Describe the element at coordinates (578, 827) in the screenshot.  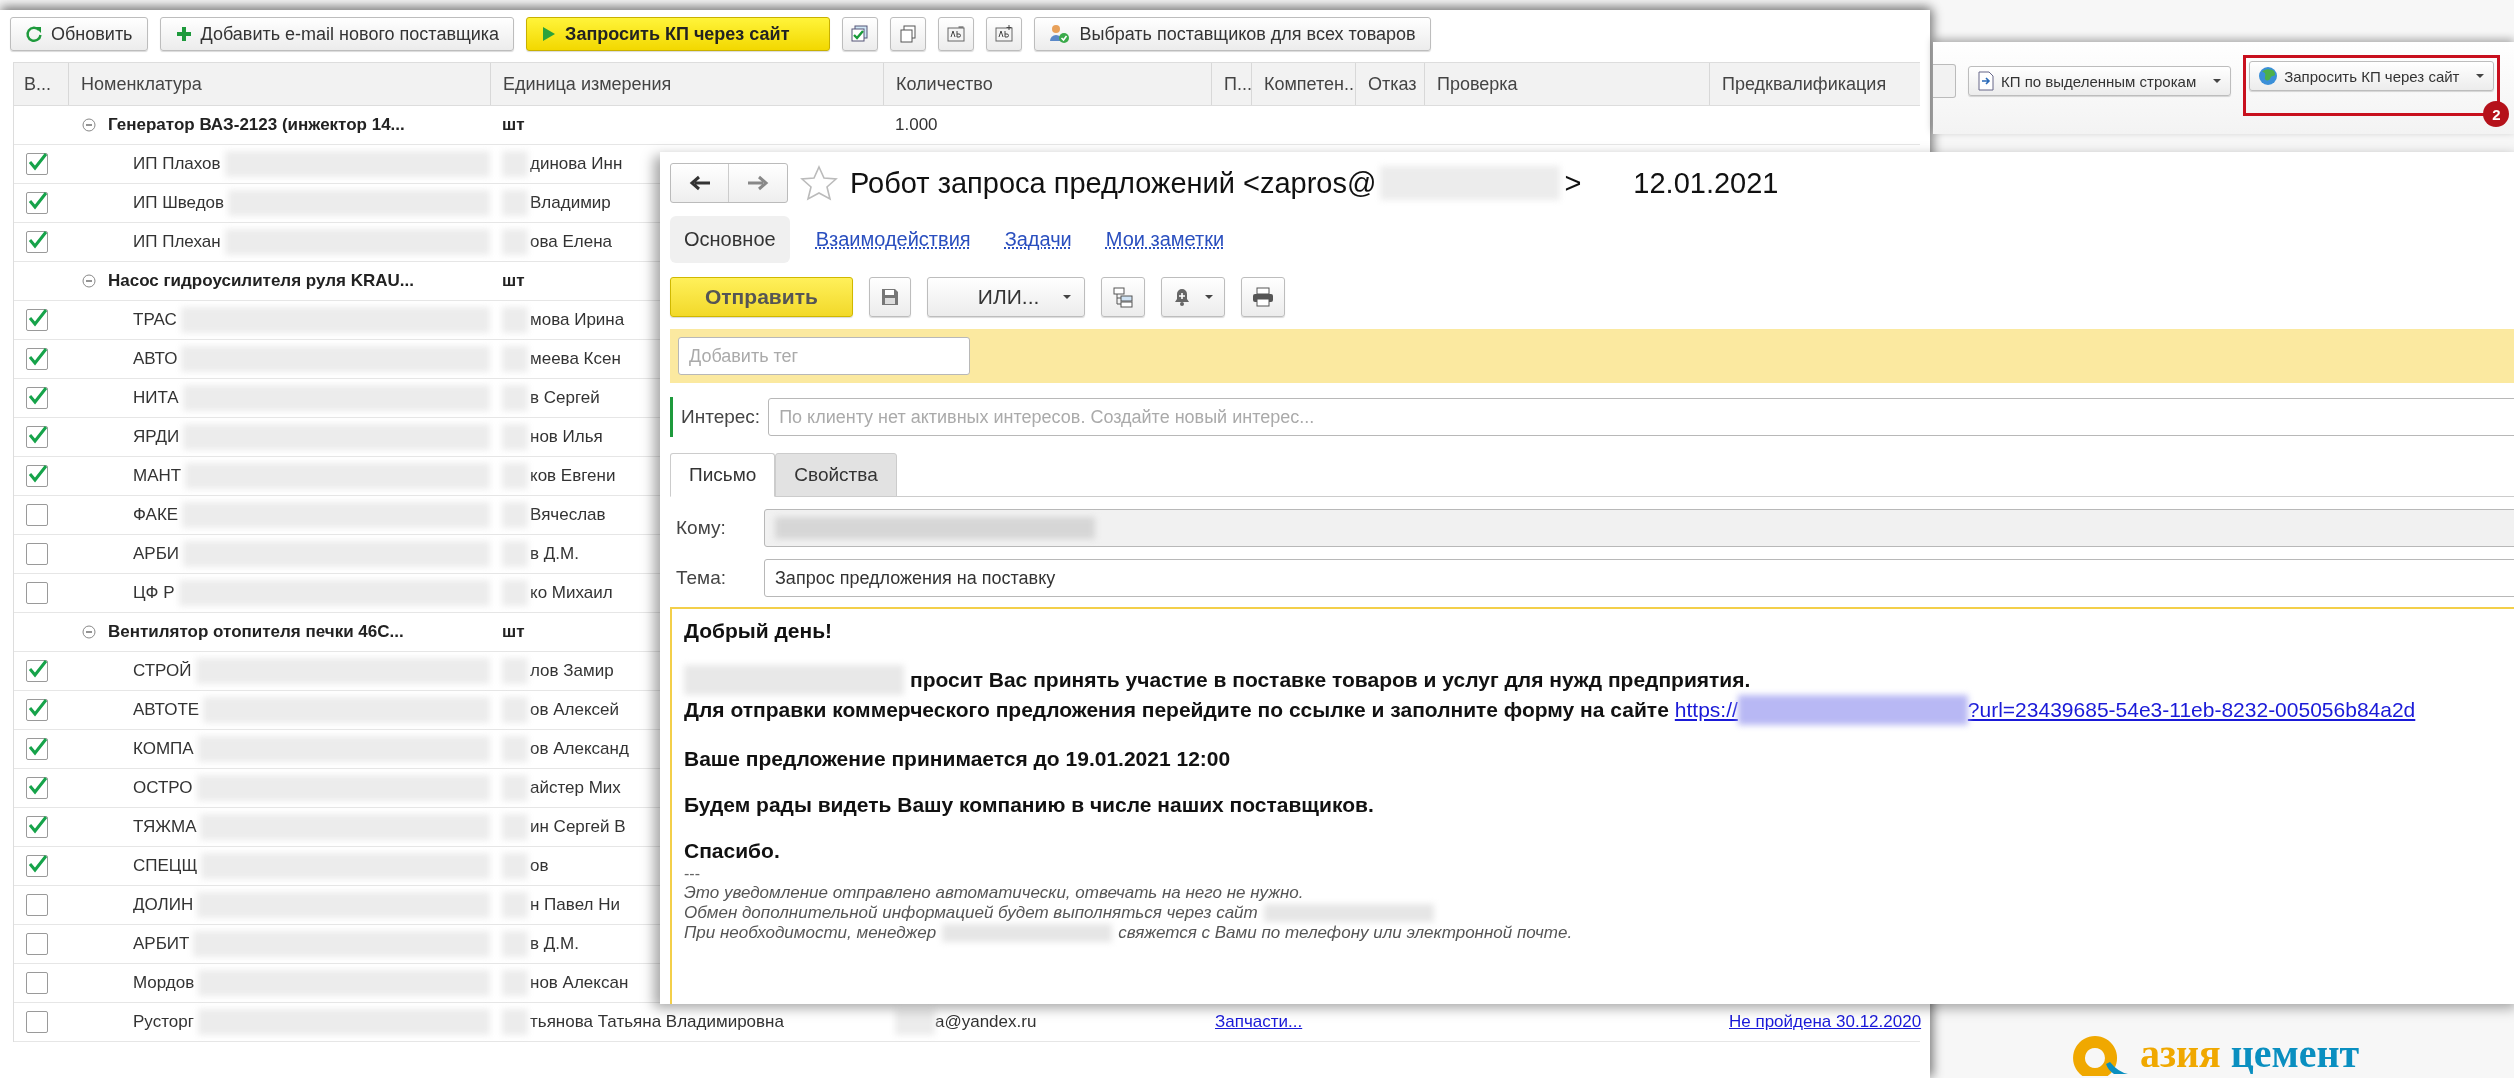
I see `contact-person: ин Сергей В` at that location.